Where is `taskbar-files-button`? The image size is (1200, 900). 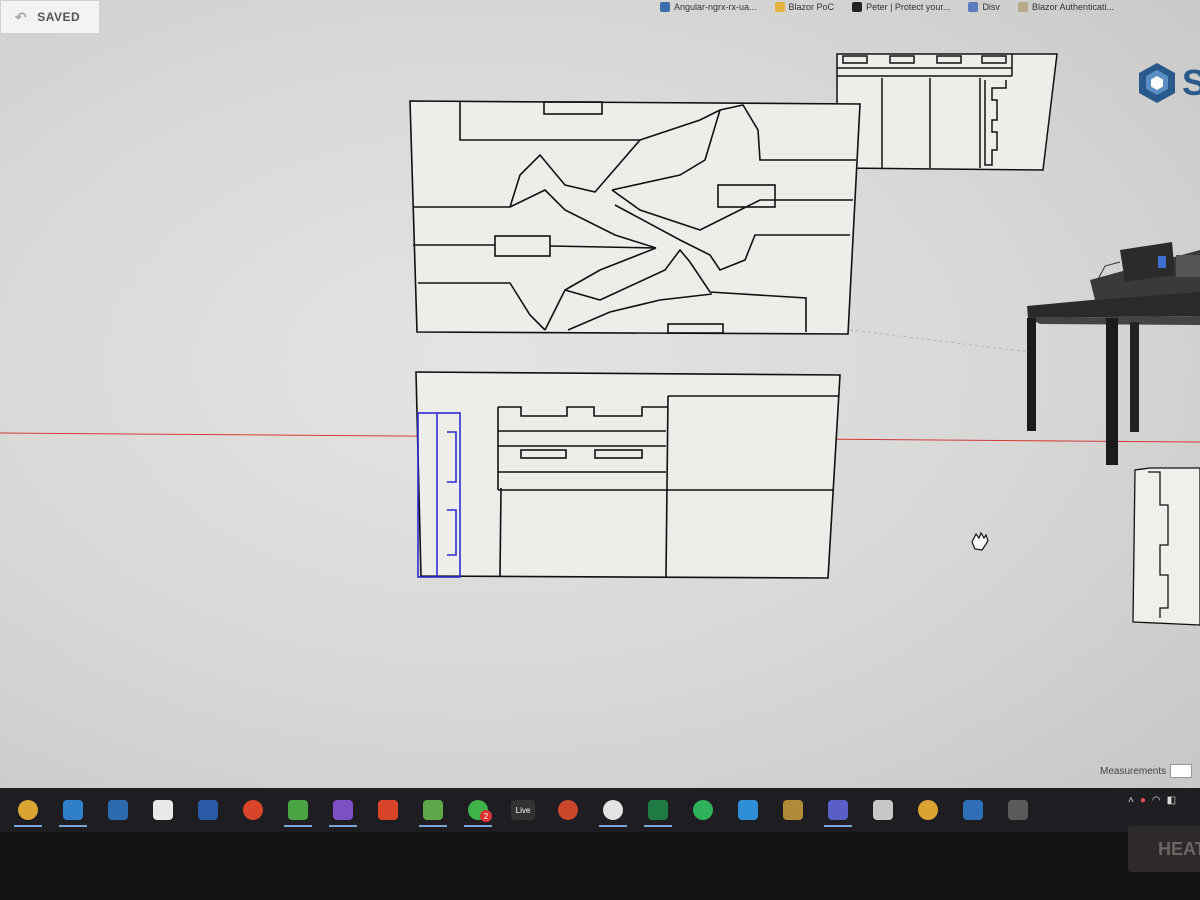
taskbar-files-button is located at coordinates (883, 810).